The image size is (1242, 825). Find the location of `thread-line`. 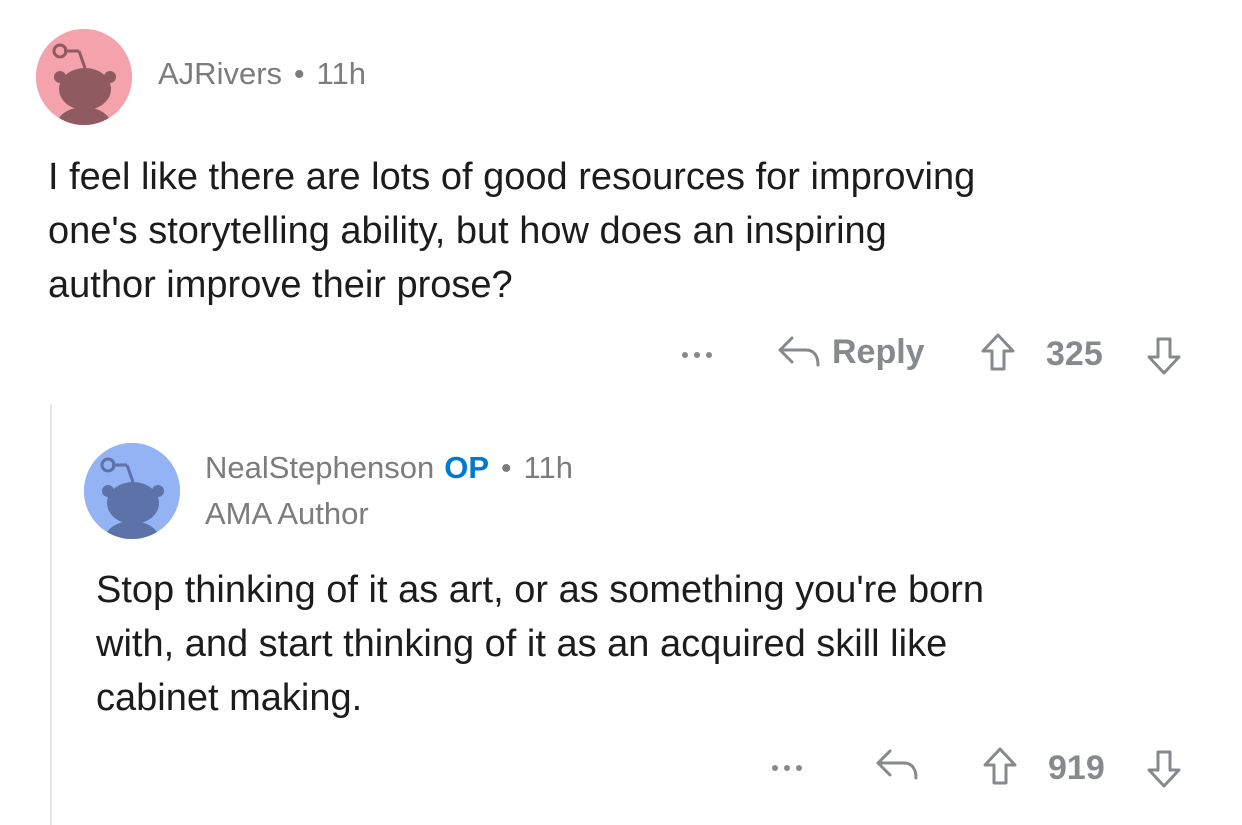

thread-line is located at coordinates (51, 614).